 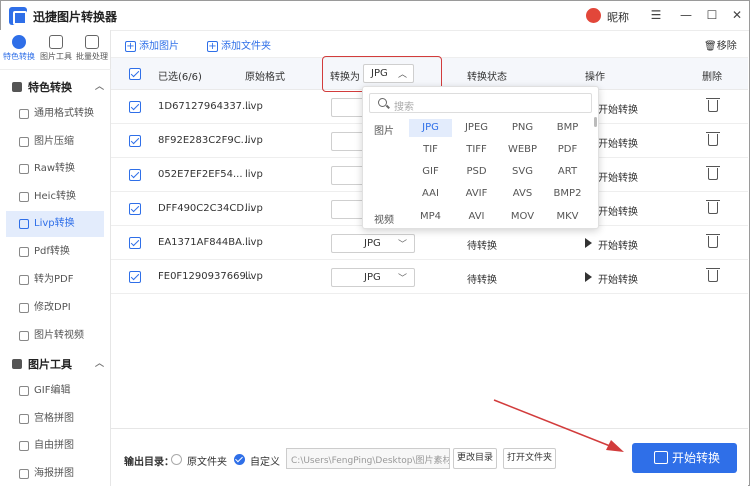 What do you see at coordinates (686, 15) in the screenshot?
I see `minimize-icon: —` at bounding box center [686, 15].